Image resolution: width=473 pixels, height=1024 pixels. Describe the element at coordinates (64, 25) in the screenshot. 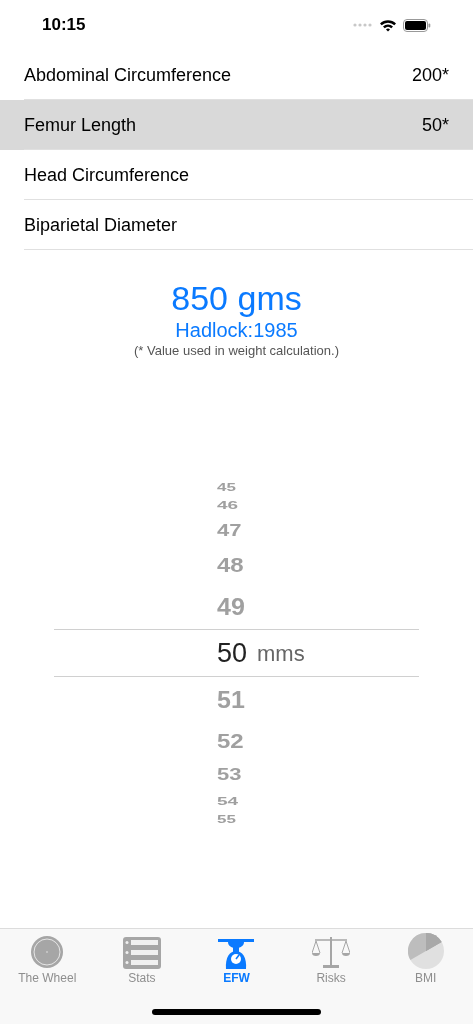

I see `status-time: 10:15` at that location.